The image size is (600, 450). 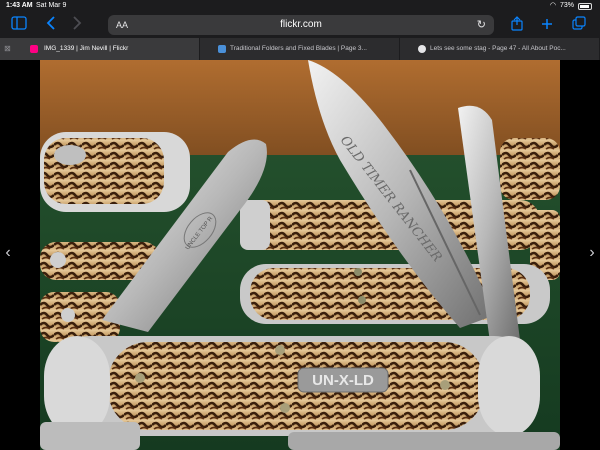 I want to click on url-text: flickr.com, so click(x=301, y=25).